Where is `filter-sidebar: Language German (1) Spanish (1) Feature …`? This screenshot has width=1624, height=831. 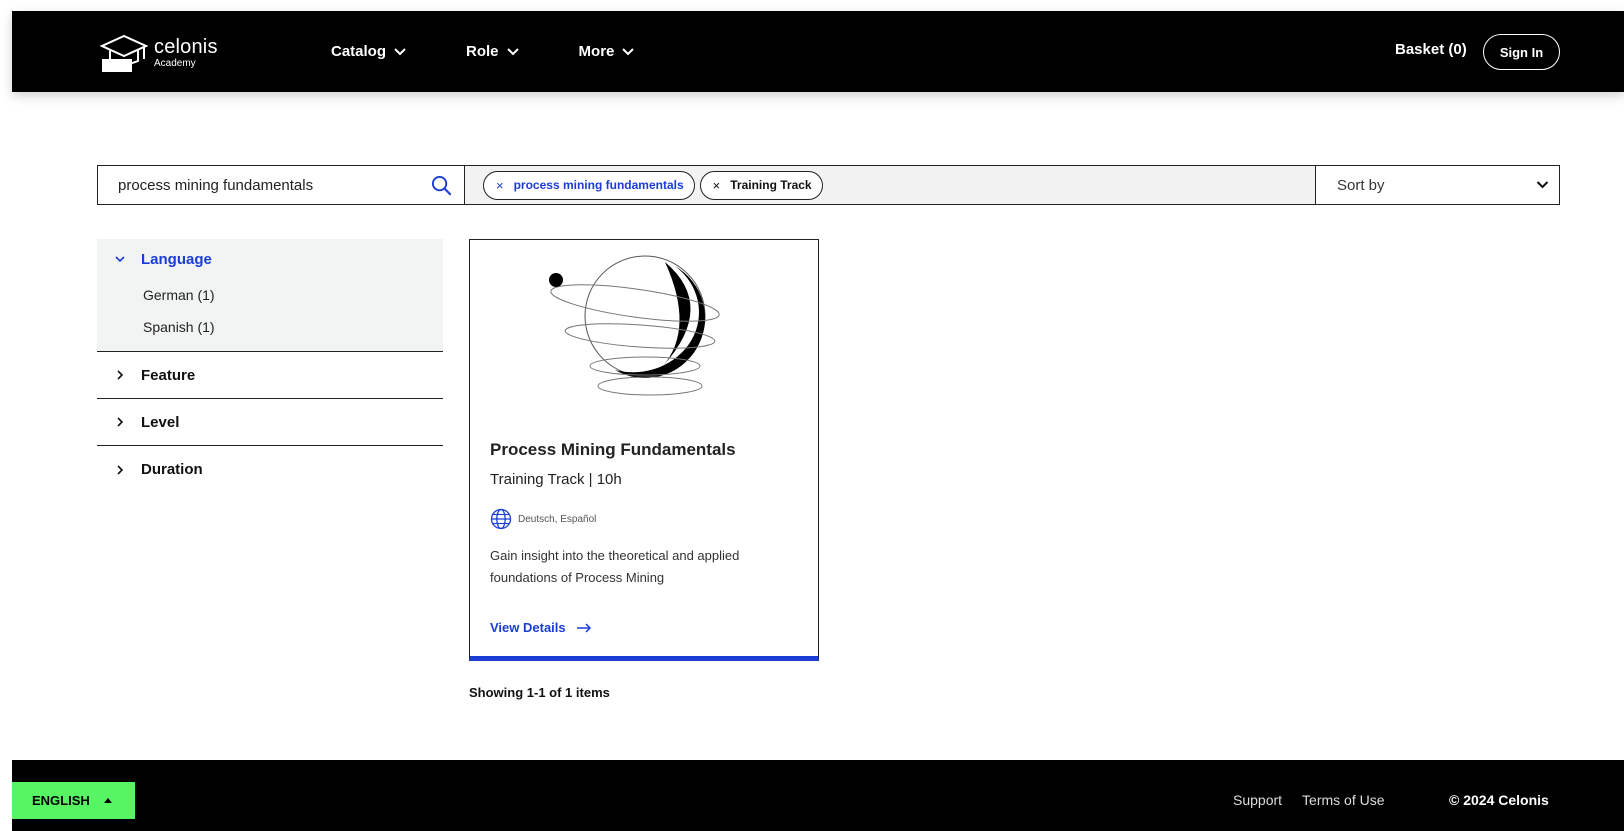
filter-sidebar: Language German (1) Spanish (1) Feature … is located at coordinates (270, 366).